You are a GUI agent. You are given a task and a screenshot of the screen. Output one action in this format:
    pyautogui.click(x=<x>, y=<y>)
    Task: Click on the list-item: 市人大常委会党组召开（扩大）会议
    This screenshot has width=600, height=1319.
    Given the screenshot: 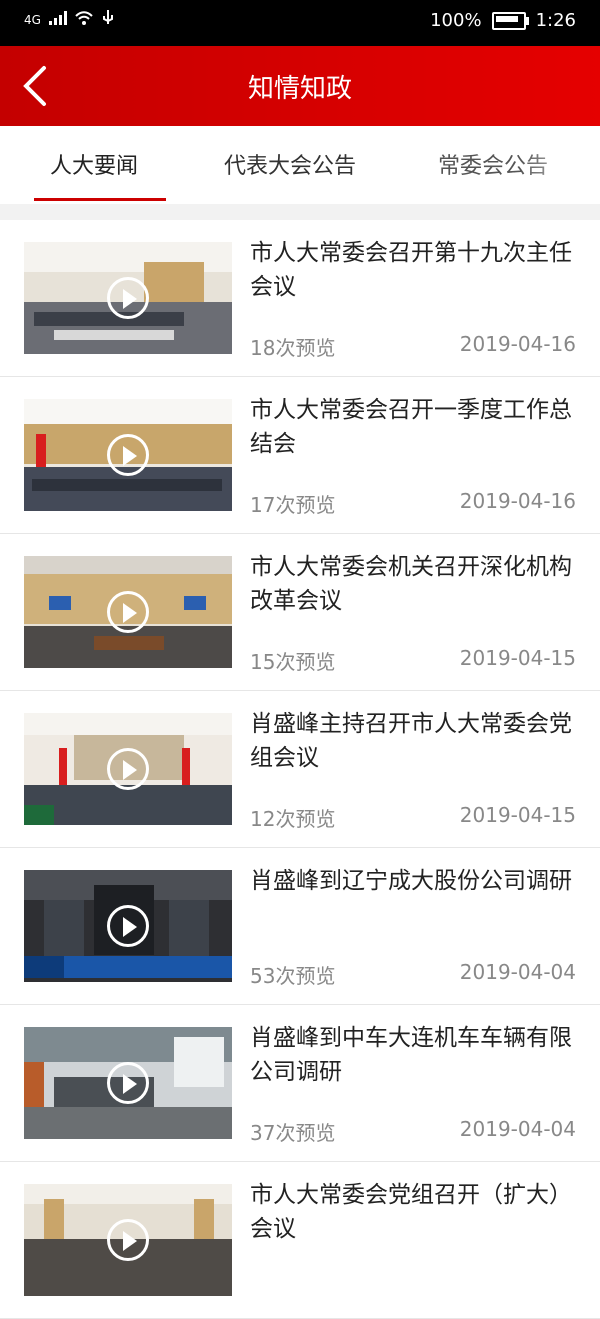 What is the action you would take?
    pyautogui.click(x=300, y=1240)
    